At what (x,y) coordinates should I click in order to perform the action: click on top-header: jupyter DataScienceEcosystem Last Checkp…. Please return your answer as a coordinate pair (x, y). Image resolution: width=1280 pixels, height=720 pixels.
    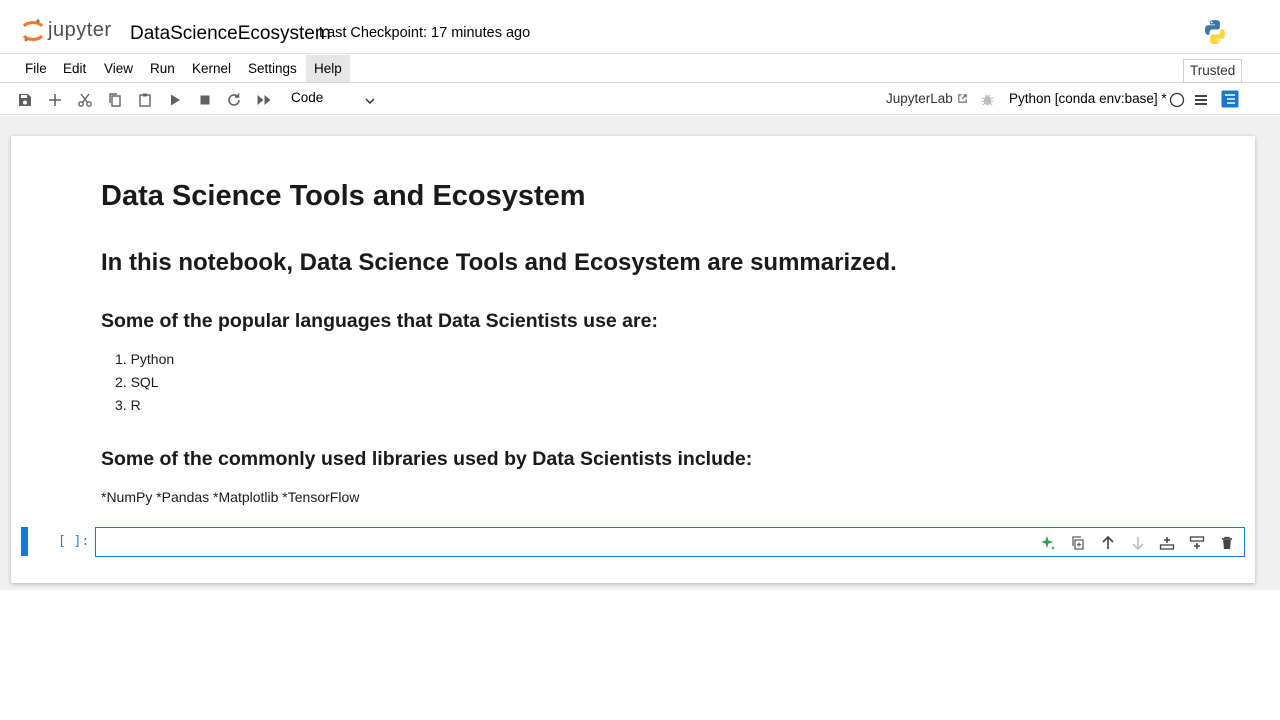
    Looking at the image, I should click on (640, 27).